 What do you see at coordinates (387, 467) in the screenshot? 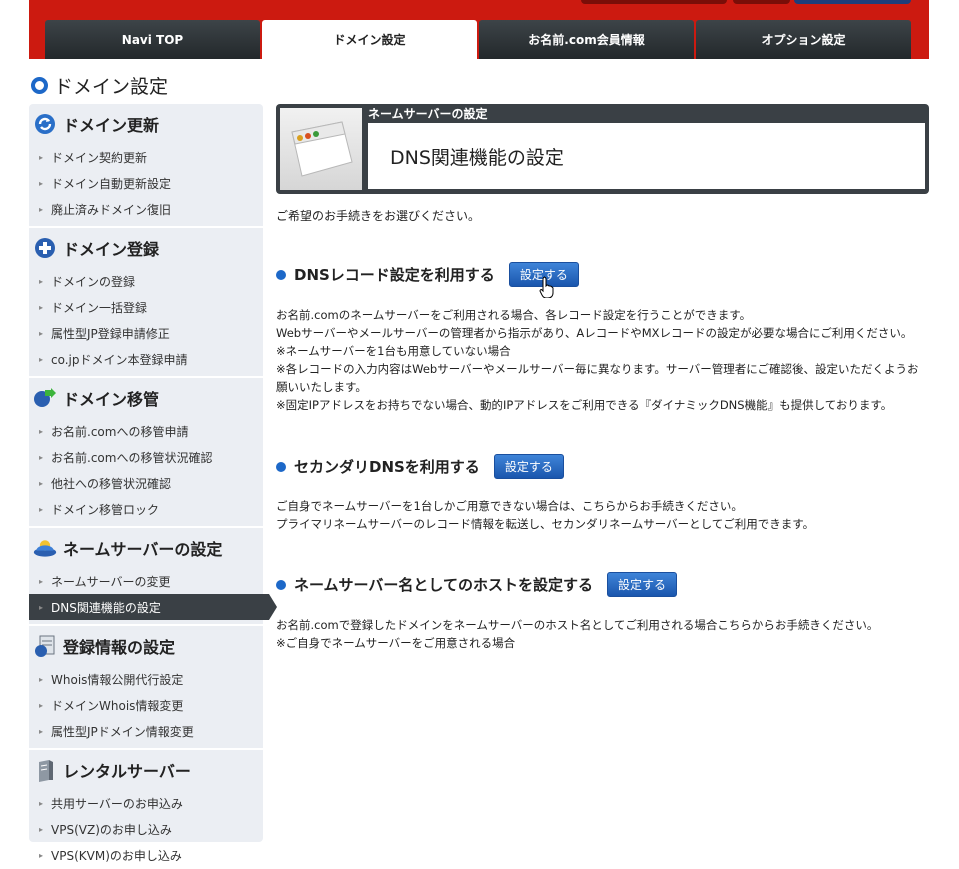
I see `section-title: セカンダリDNSを利用する` at bounding box center [387, 467].